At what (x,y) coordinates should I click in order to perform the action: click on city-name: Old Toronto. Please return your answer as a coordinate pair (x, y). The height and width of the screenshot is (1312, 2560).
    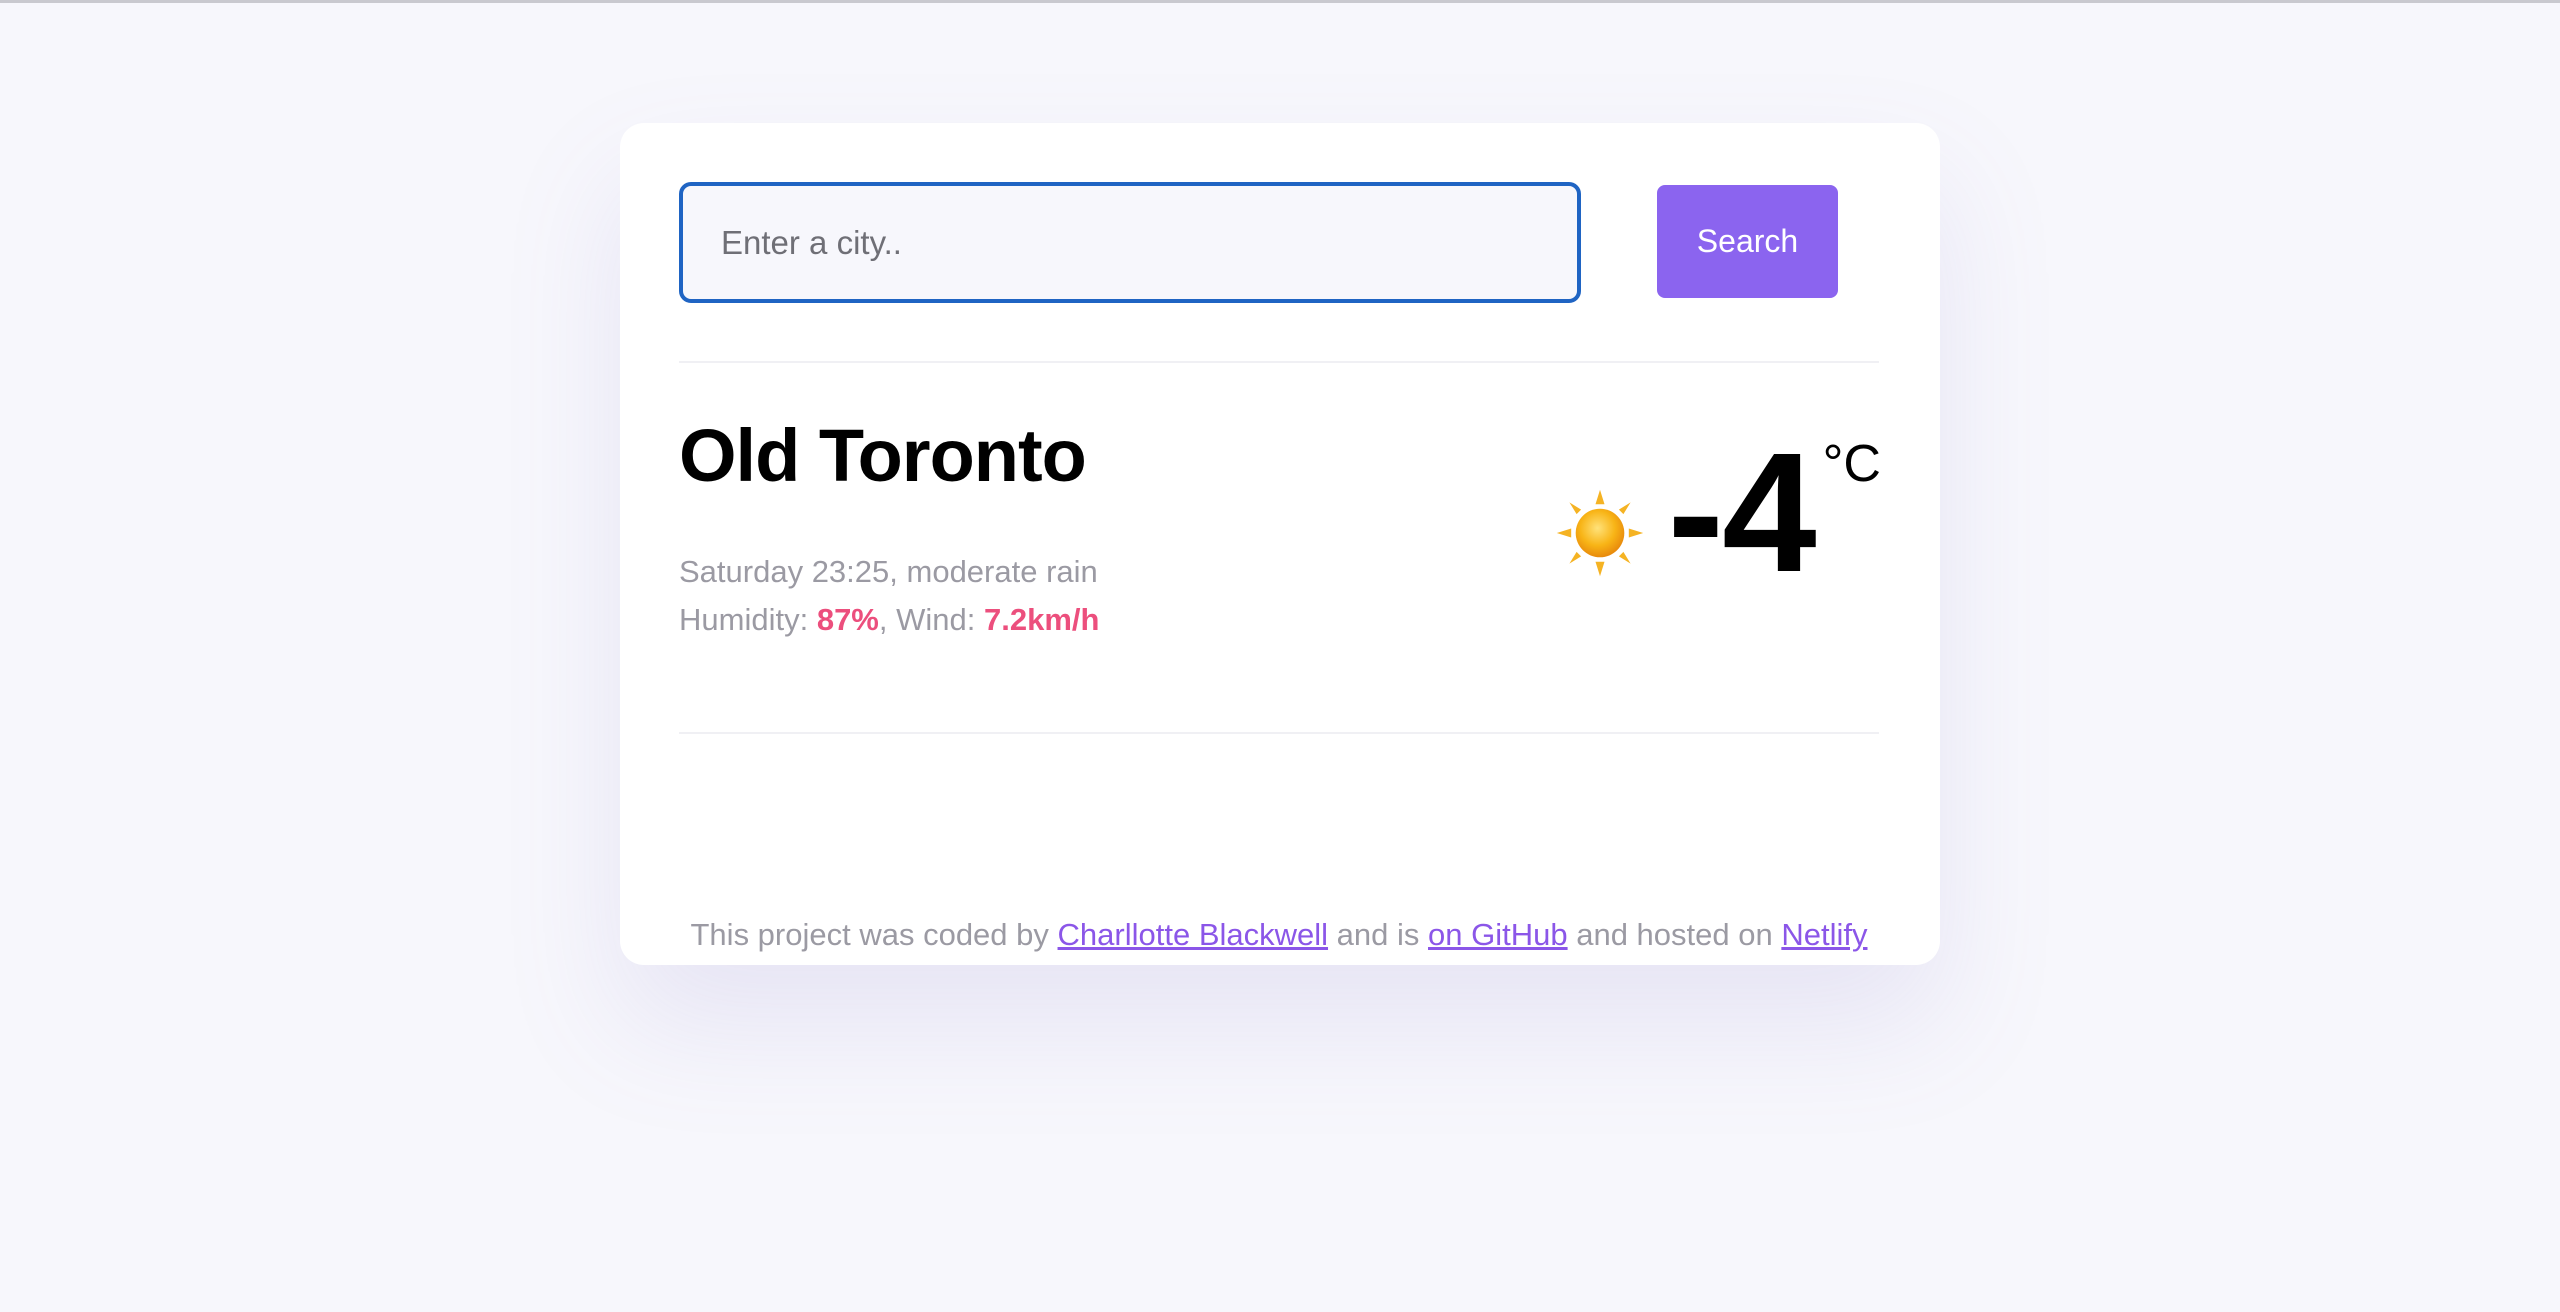
    Looking at the image, I should click on (883, 455).